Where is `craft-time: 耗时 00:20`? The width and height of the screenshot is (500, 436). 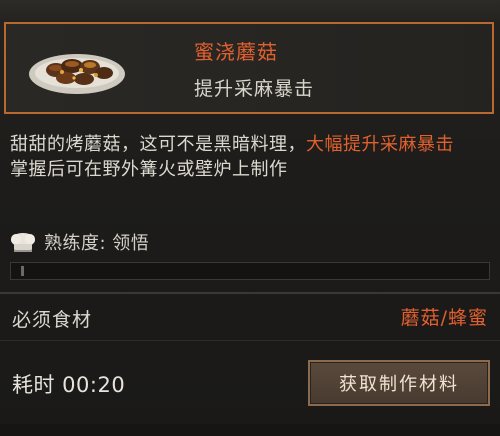 craft-time: 耗时 00:20 is located at coordinates (69, 385).